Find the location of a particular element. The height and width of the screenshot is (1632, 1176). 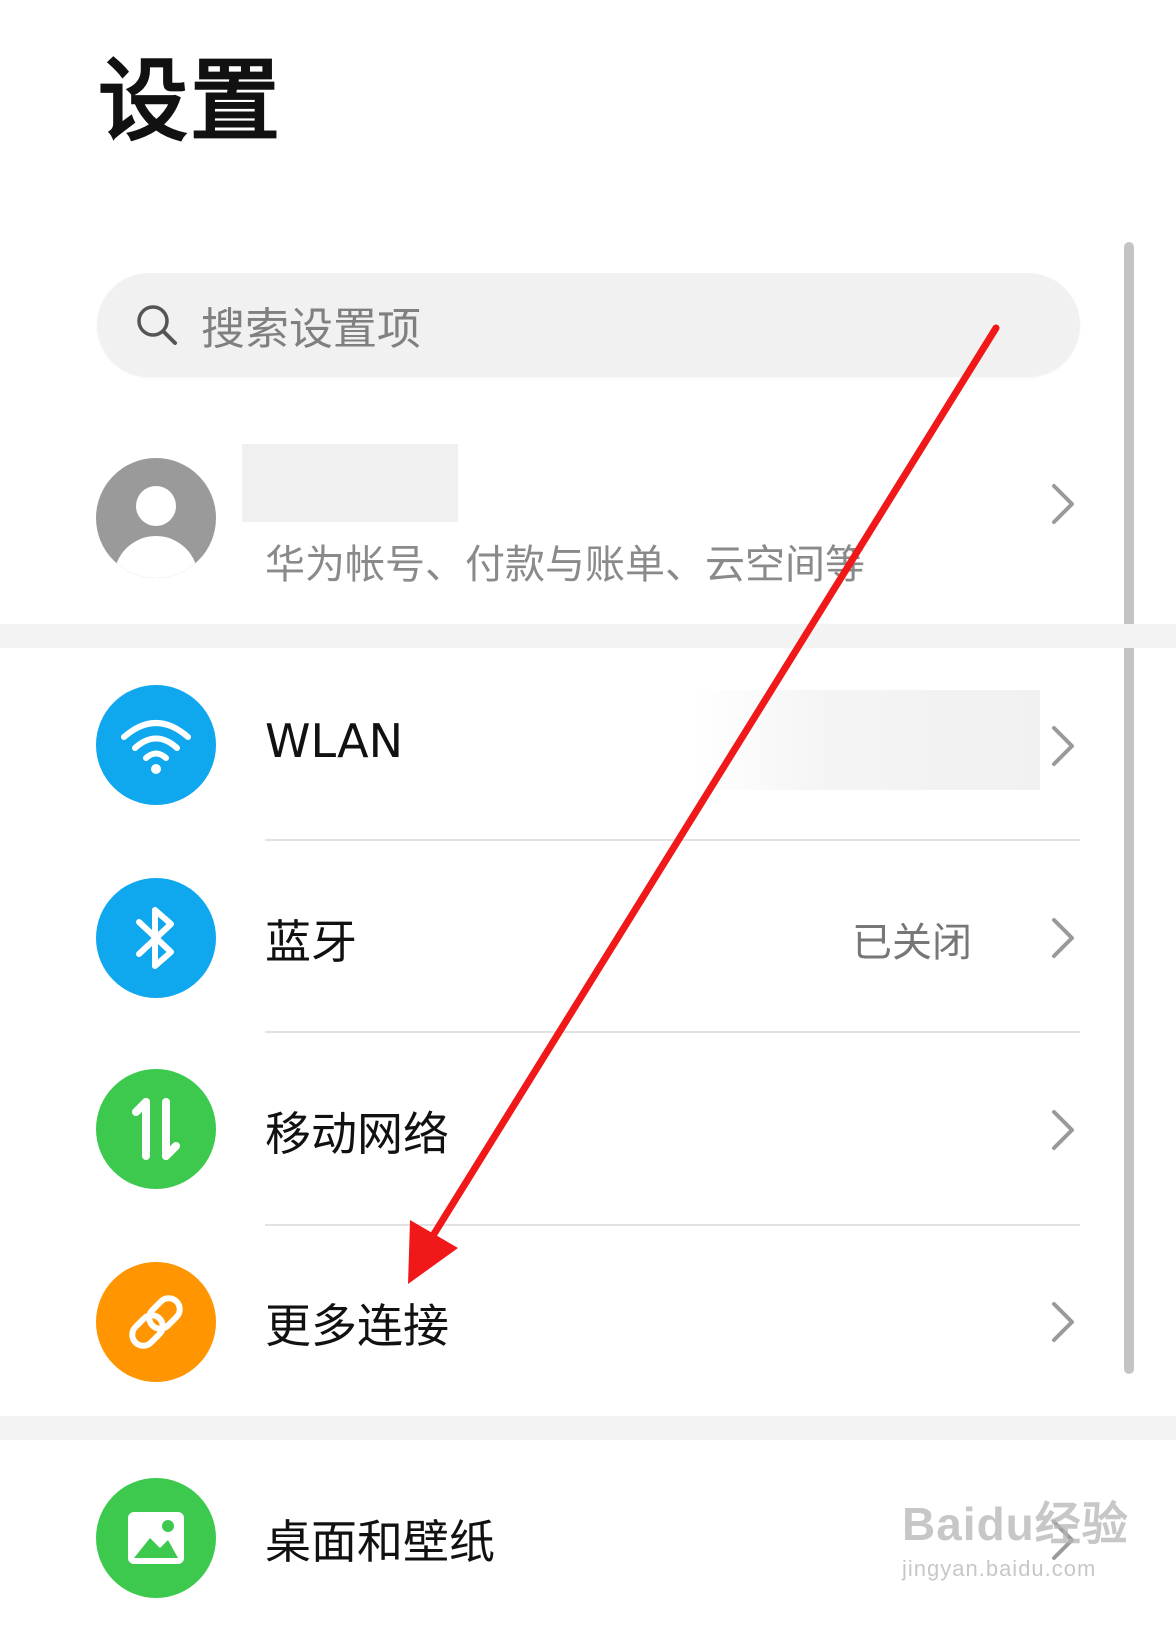

settings-item-bluetooth: 蓝牙 已关闭 is located at coordinates (555, 936).